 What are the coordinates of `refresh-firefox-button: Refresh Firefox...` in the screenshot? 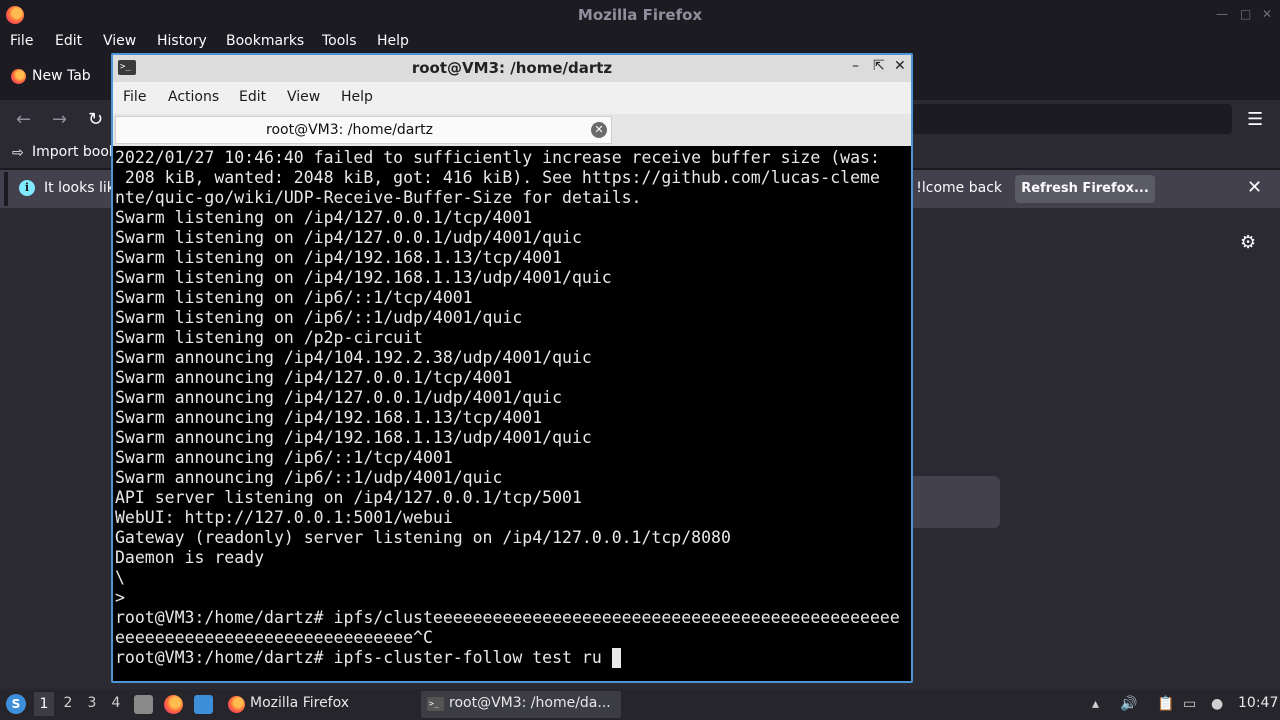 It's located at (1085, 189).